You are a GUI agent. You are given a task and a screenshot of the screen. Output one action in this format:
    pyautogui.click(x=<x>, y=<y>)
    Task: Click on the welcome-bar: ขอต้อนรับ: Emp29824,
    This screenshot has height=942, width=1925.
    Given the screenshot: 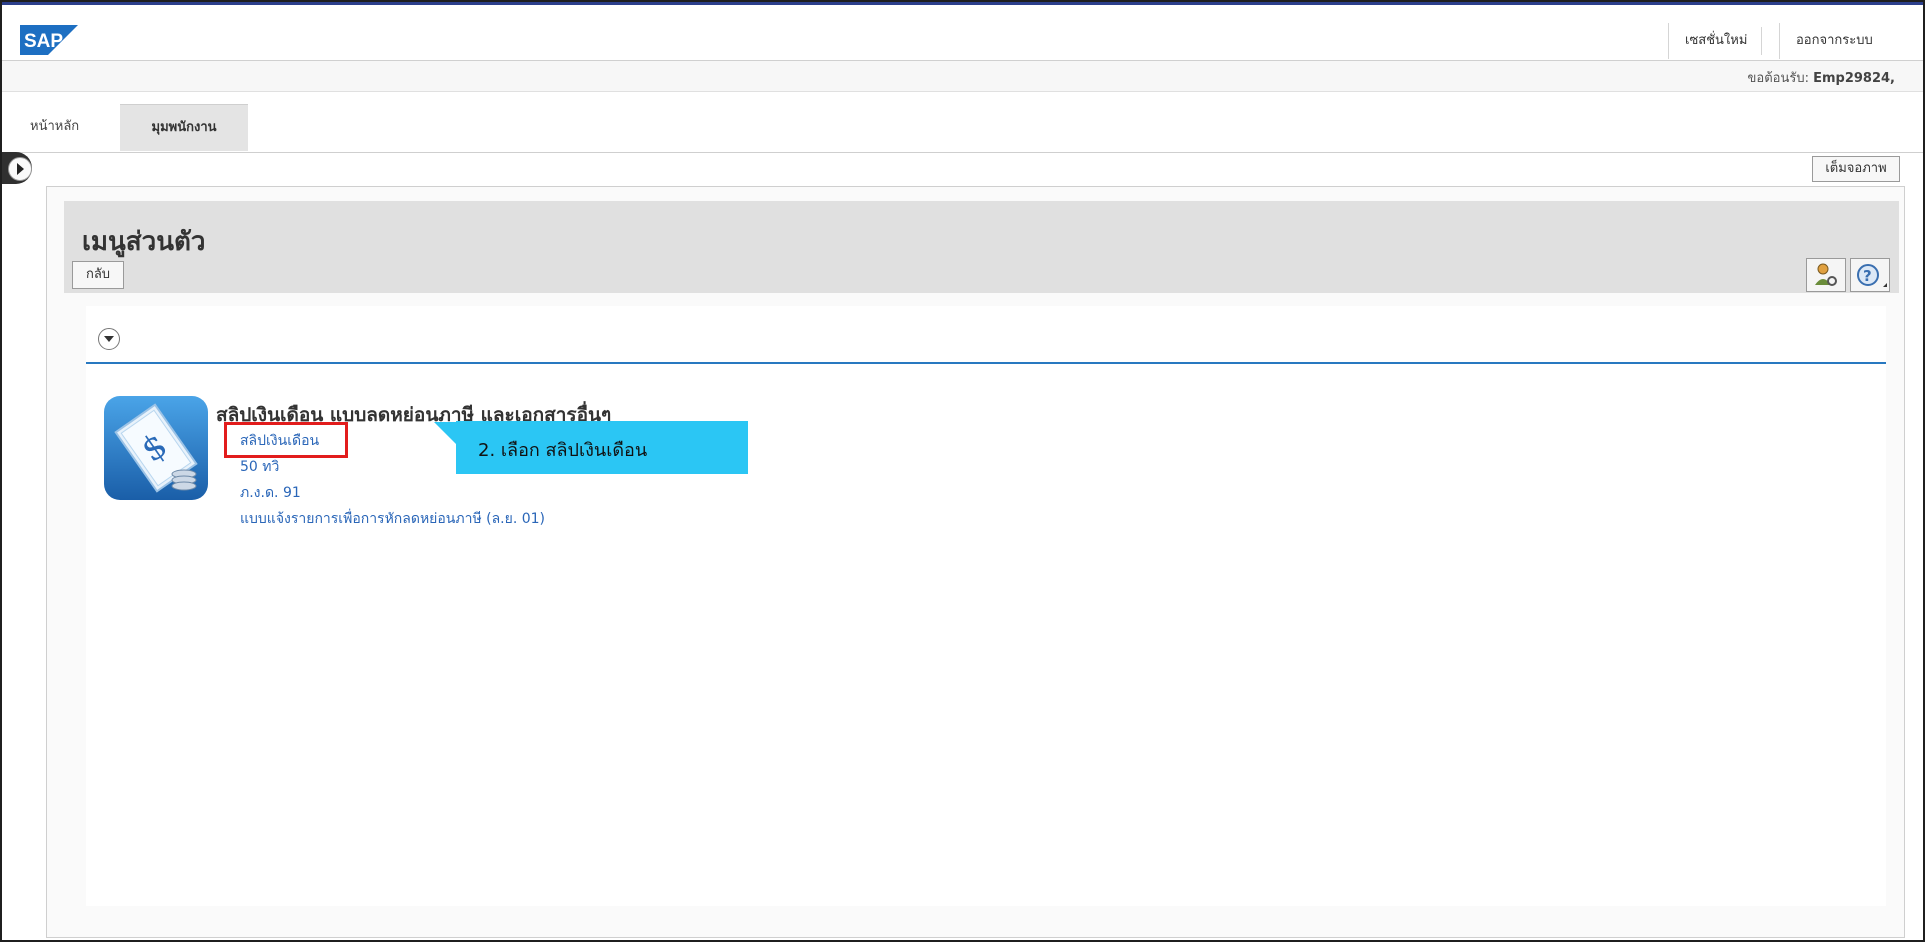 What is the action you would take?
    pyautogui.click(x=962, y=76)
    